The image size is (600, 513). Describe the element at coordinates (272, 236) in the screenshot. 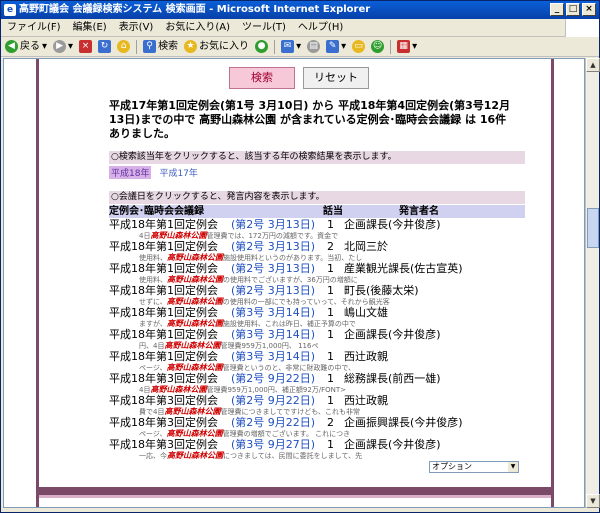

I see `snippet-after: 管理費では、172万円の減額です。資金で` at that location.